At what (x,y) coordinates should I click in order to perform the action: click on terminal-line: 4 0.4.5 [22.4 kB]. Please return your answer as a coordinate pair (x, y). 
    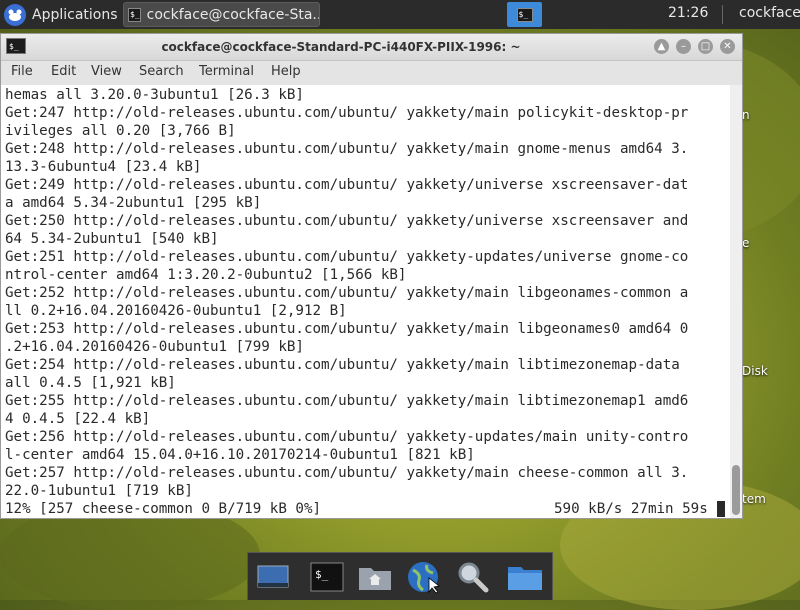
    Looking at the image, I should click on (78, 419).